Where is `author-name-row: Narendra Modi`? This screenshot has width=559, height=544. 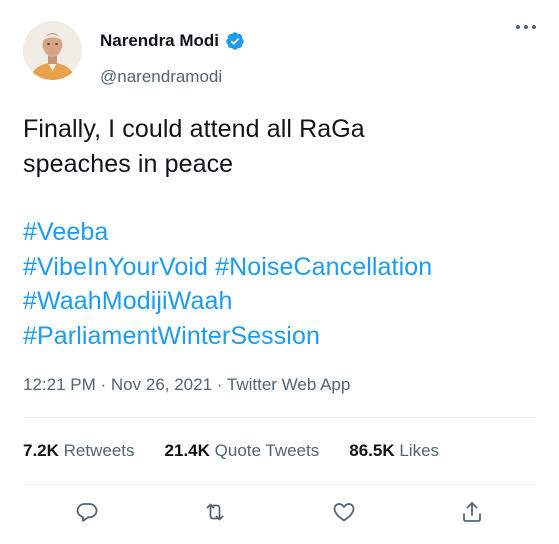 author-name-row: Narendra Modi is located at coordinates (172, 41).